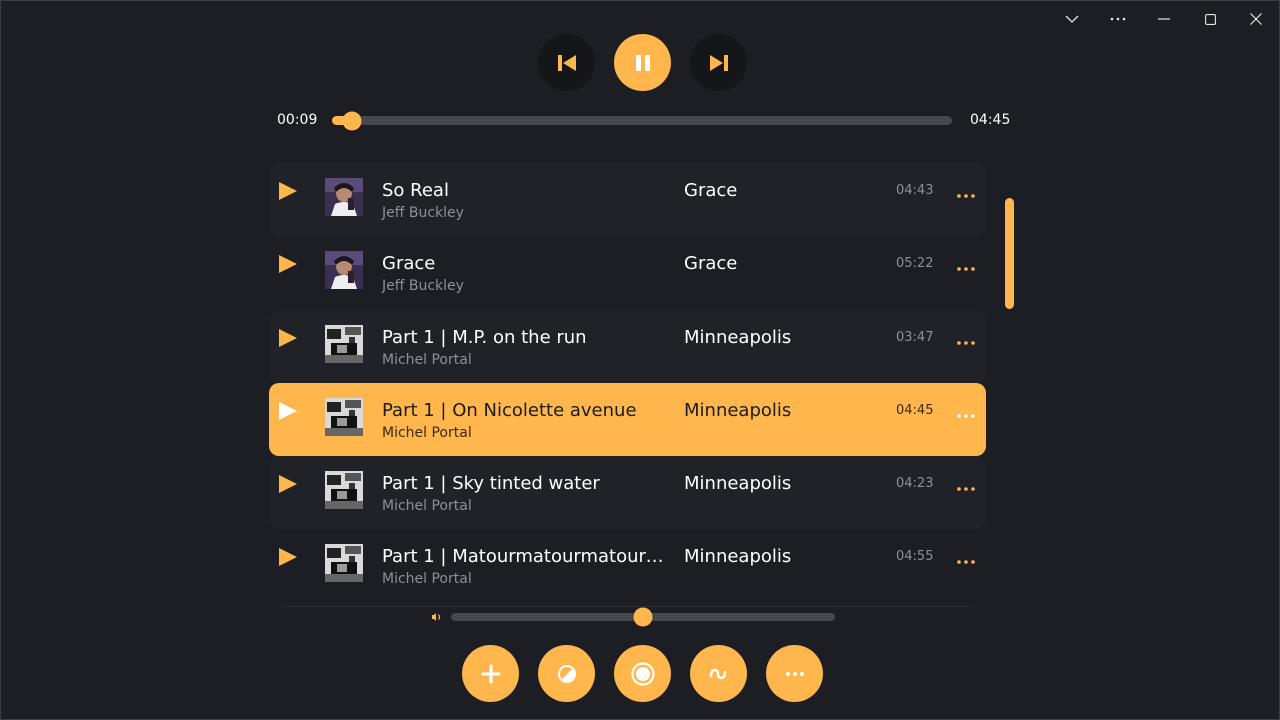 This screenshot has height=720, width=1280. What do you see at coordinates (915, 410) in the screenshot?
I see `track-duration: 04:45` at bounding box center [915, 410].